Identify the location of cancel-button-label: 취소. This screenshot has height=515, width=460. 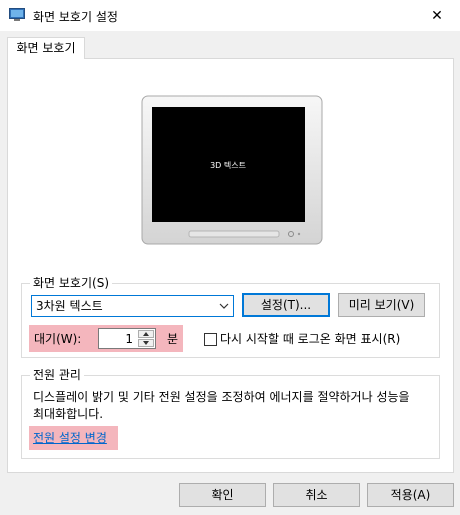
(316, 495).